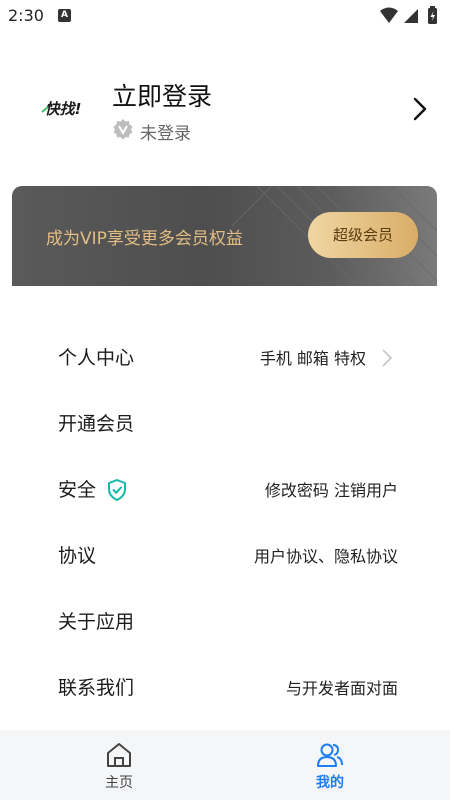 This screenshot has height=800, width=450. Describe the element at coordinates (96, 358) in the screenshot. I see `menu-item-label: 个人中心` at that location.